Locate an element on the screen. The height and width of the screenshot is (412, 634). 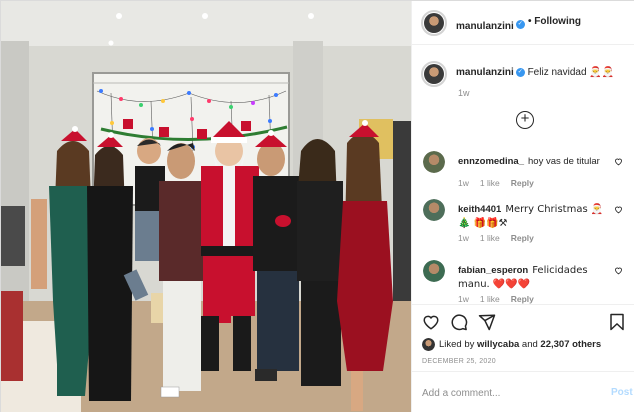
caption-text: Feliz navidad 🎅🎅 is located at coordinates (571, 72).